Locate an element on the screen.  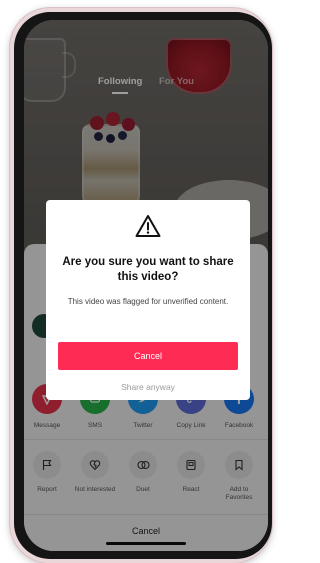
warning-triangle-icon is located at coordinates (148, 226).